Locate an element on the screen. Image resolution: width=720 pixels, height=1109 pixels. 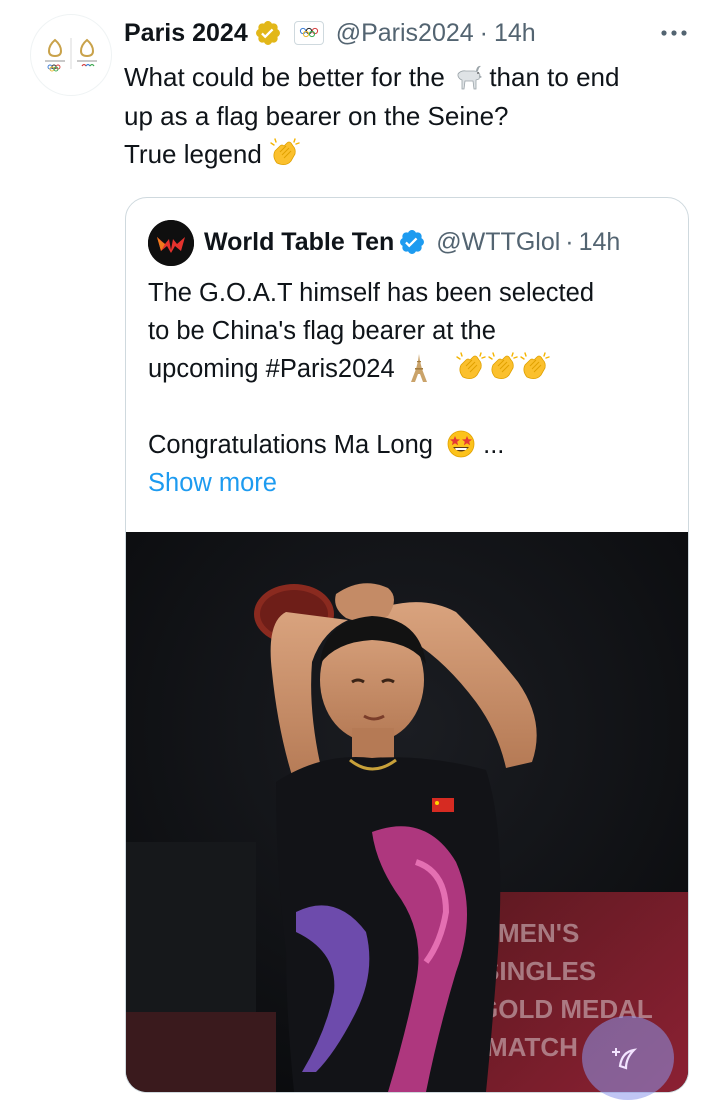
star-struck-emoji-icon is located at coordinates (461, 444).